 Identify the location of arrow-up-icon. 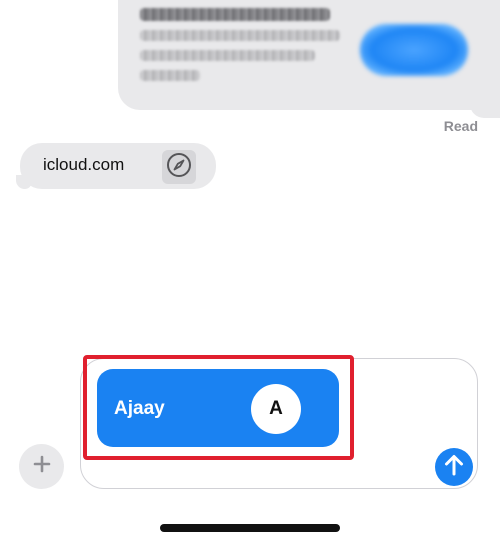
(454, 467).